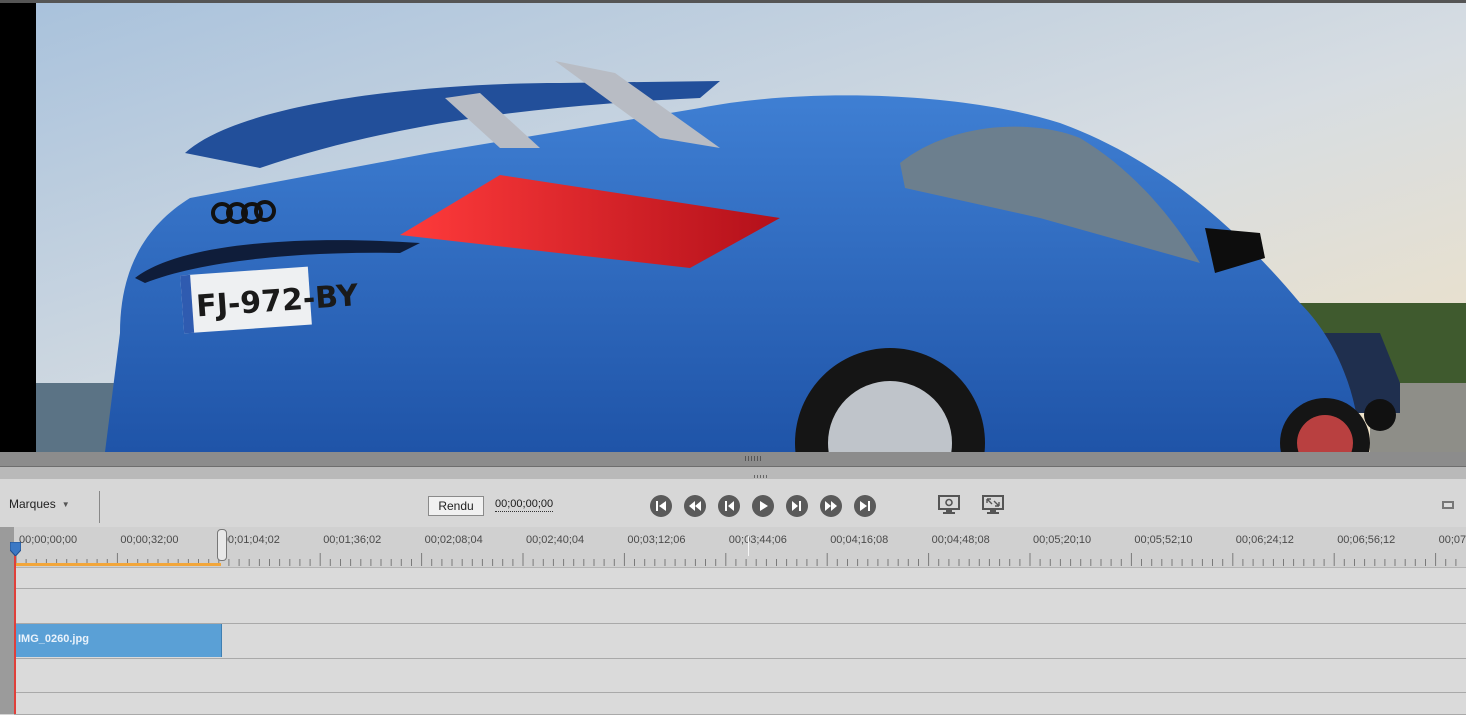 The image size is (1466, 715). I want to click on panel-menu-icon, so click(1448, 504).